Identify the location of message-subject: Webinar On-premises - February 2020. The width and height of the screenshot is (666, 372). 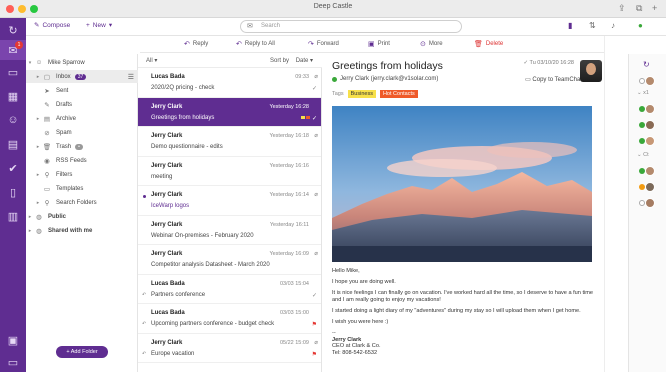
(202, 235).